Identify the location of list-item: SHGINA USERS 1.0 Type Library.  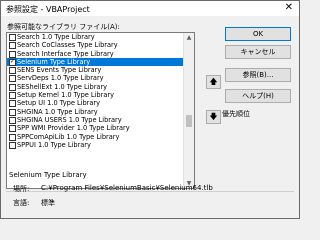
(95, 120).